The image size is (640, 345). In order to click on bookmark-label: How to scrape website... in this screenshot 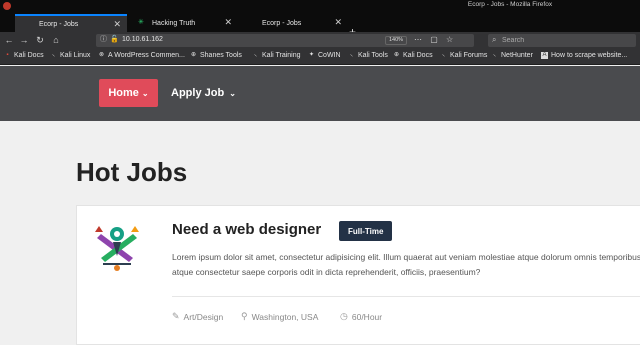, I will do `click(589, 55)`.